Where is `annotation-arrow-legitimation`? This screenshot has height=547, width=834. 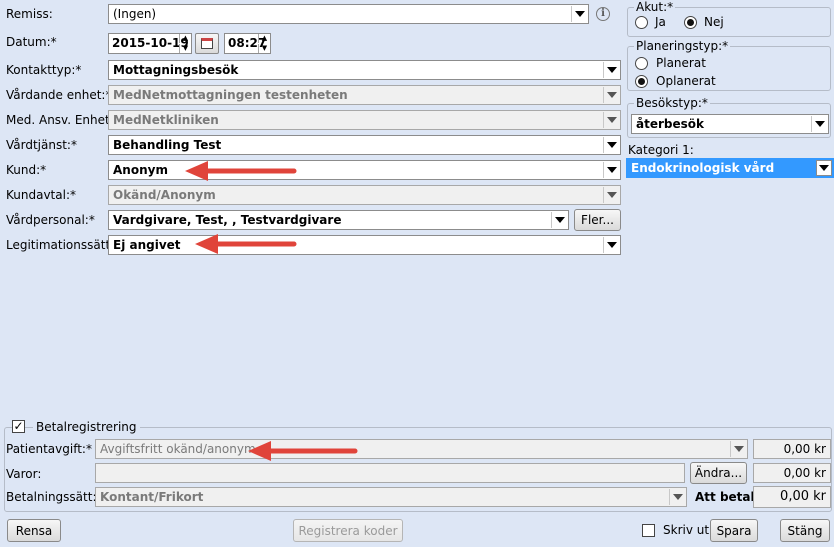 annotation-arrow-legitimation is located at coordinates (246, 244).